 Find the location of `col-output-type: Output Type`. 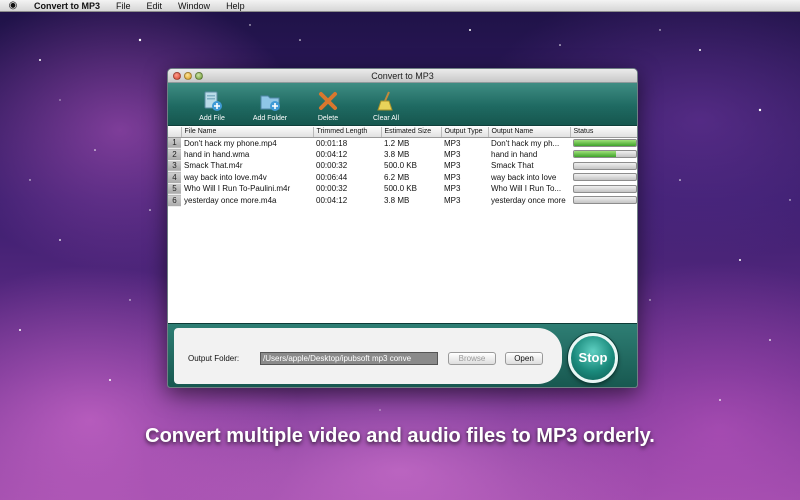

col-output-type: Output Type is located at coordinates (465, 132).